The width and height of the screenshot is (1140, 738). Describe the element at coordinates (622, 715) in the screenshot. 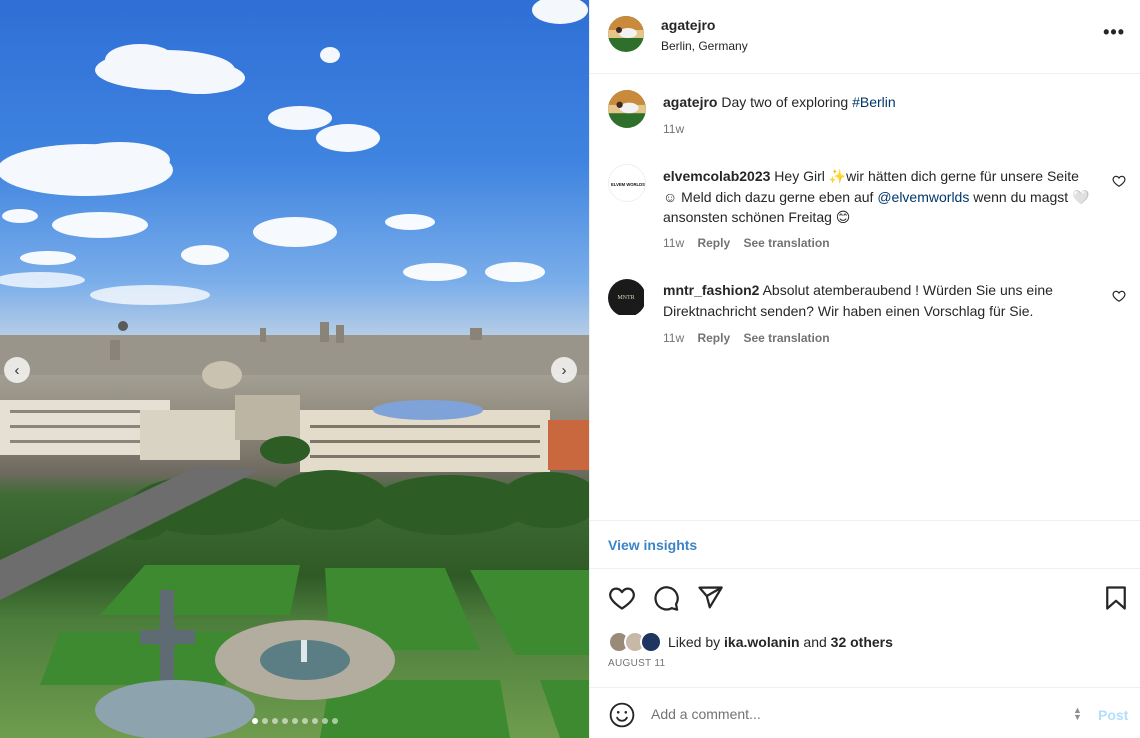

I see `emoji-icon` at that location.